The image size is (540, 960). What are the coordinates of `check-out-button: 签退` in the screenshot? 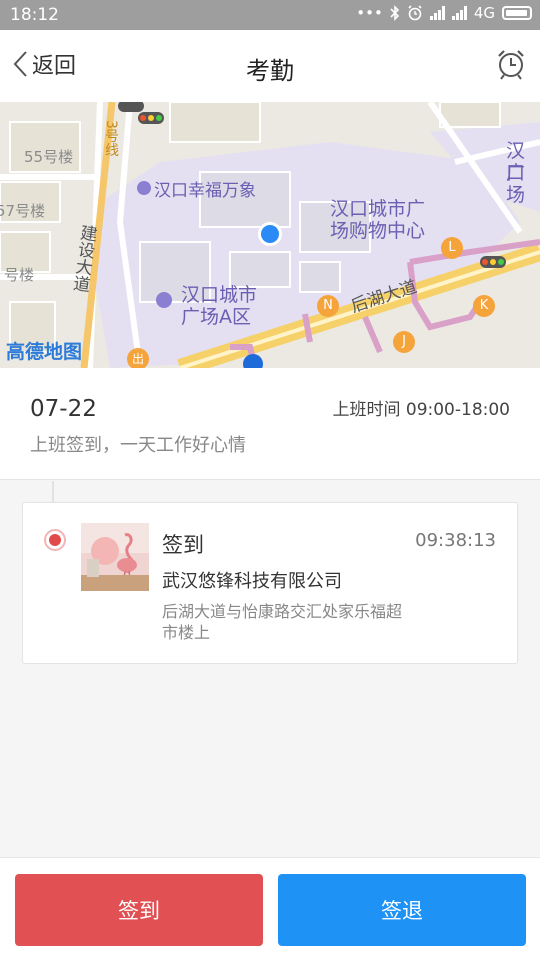 It's located at (402, 910).